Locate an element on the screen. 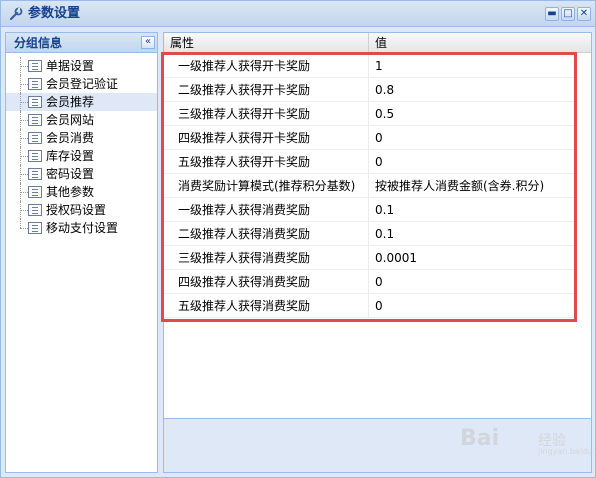 This screenshot has height=478, width=596. watermark-logo: Bai is located at coordinates (480, 438).